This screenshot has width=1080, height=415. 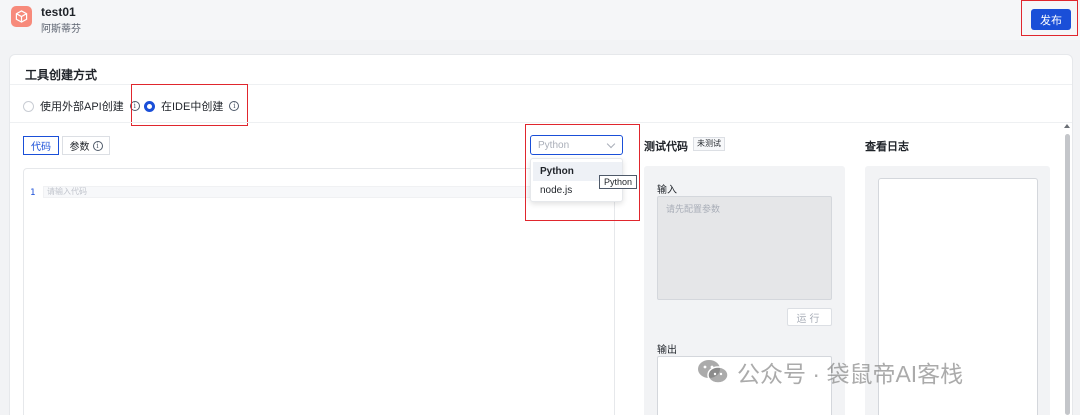 I want to click on log-title: 查看日志, so click(x=887, y=147).